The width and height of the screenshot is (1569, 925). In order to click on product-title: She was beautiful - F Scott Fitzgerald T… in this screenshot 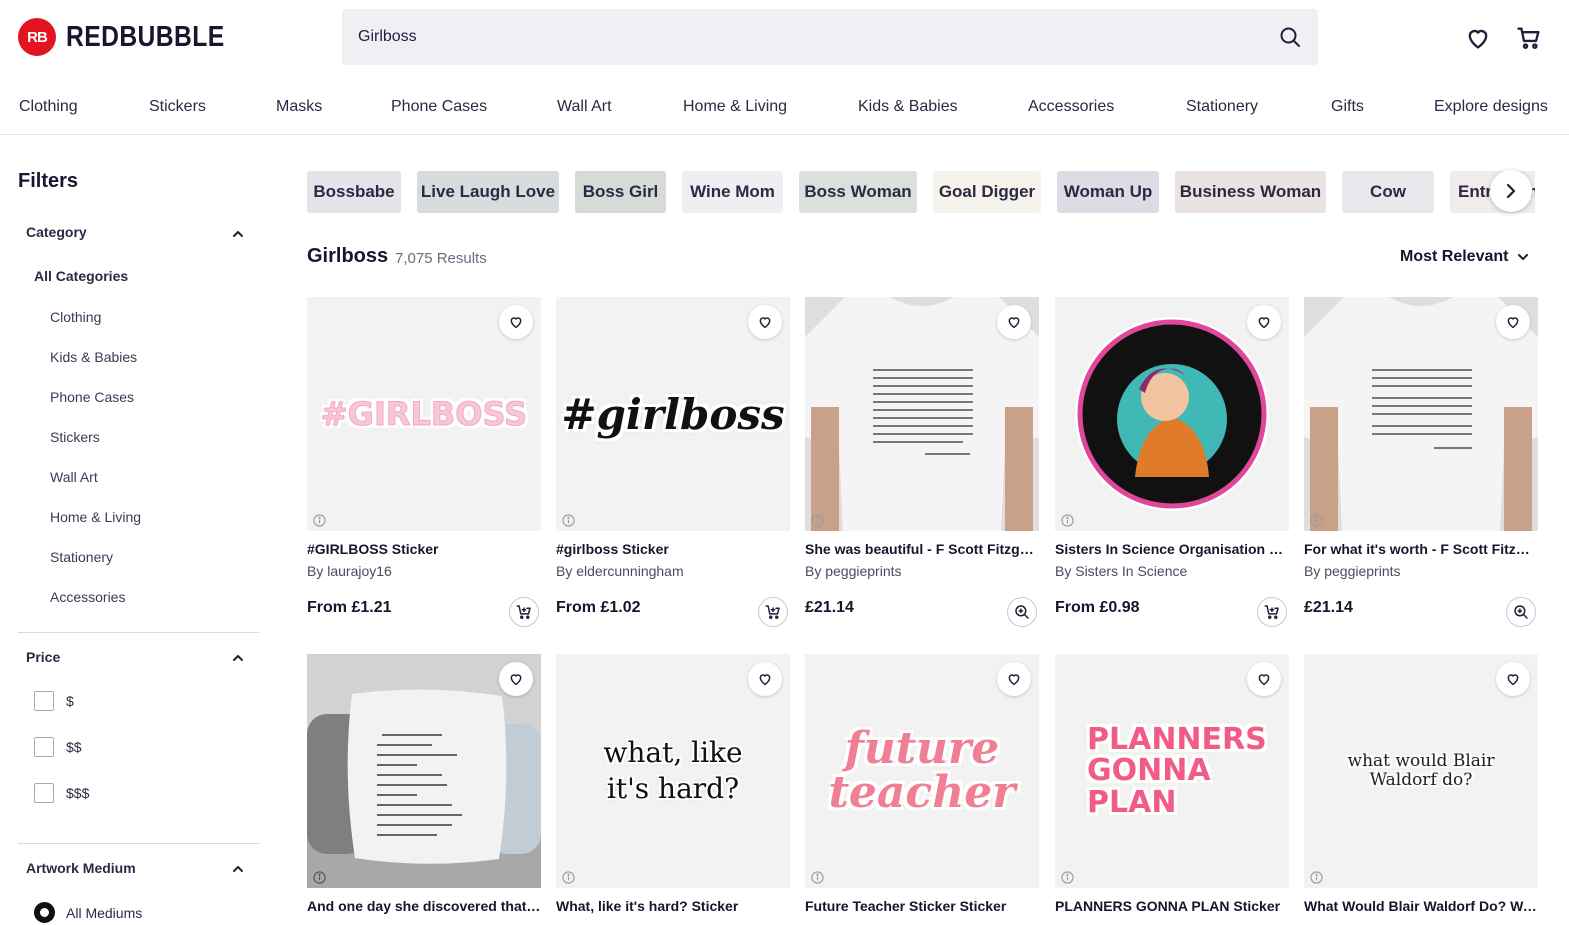, I will do `click(922, 549)`.